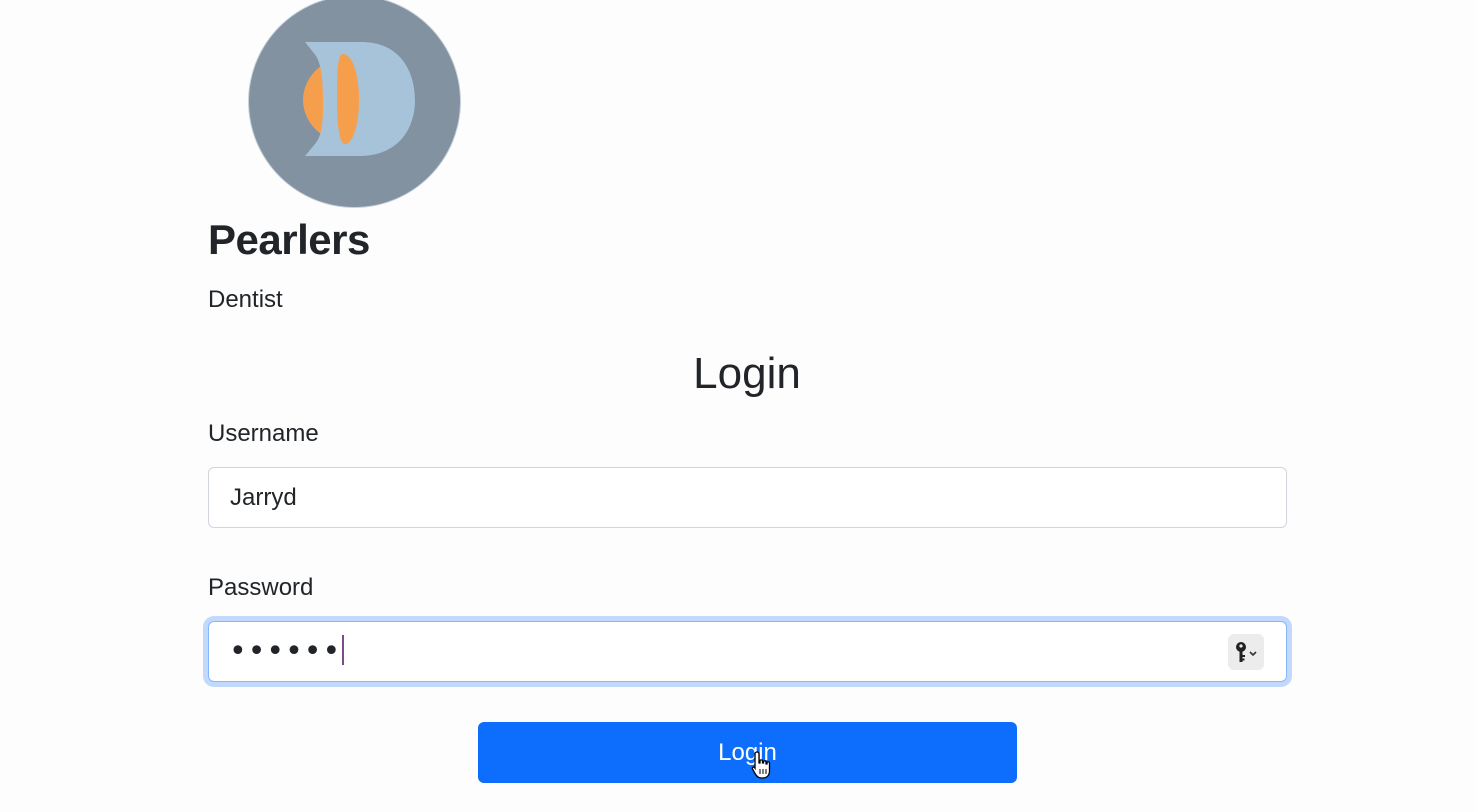 The height and width of the screenshot is (812, 1476). What do you see at coordinates (245, 299) in the screenshot?
I see `organization-type: Dentist` at bounding box center [245, 299].